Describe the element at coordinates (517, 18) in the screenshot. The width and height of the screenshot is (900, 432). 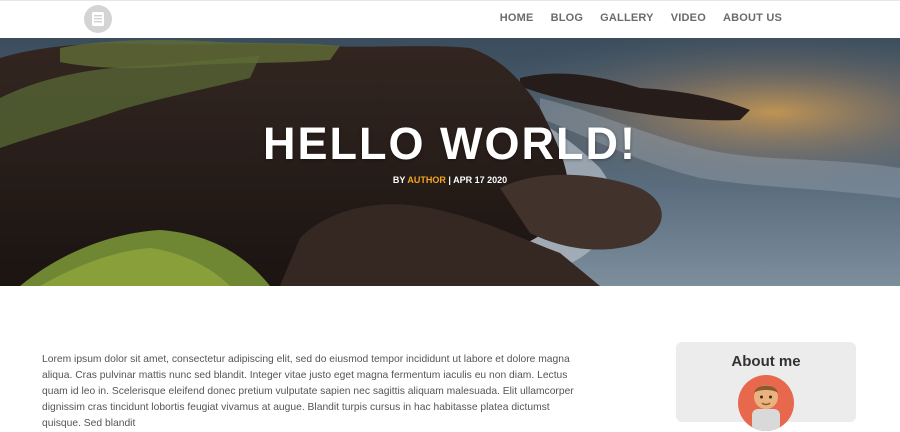
I see `nav-home: HOME` at that location.